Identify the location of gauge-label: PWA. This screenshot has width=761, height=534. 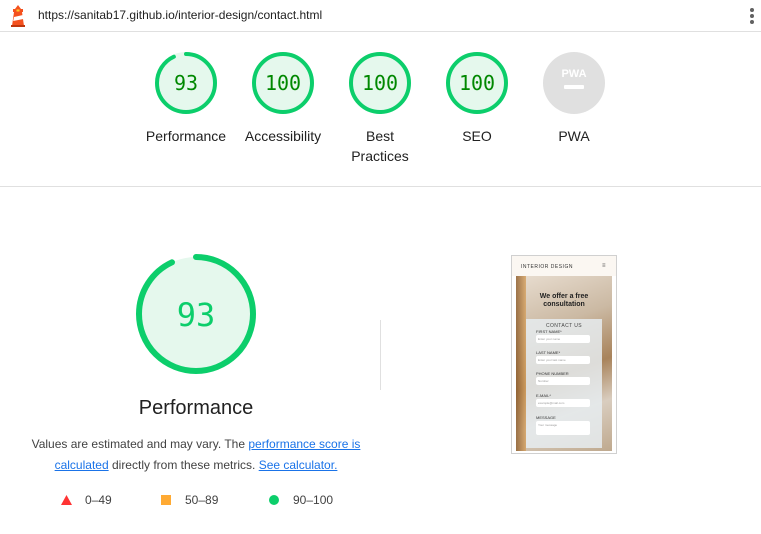
(574, 136).